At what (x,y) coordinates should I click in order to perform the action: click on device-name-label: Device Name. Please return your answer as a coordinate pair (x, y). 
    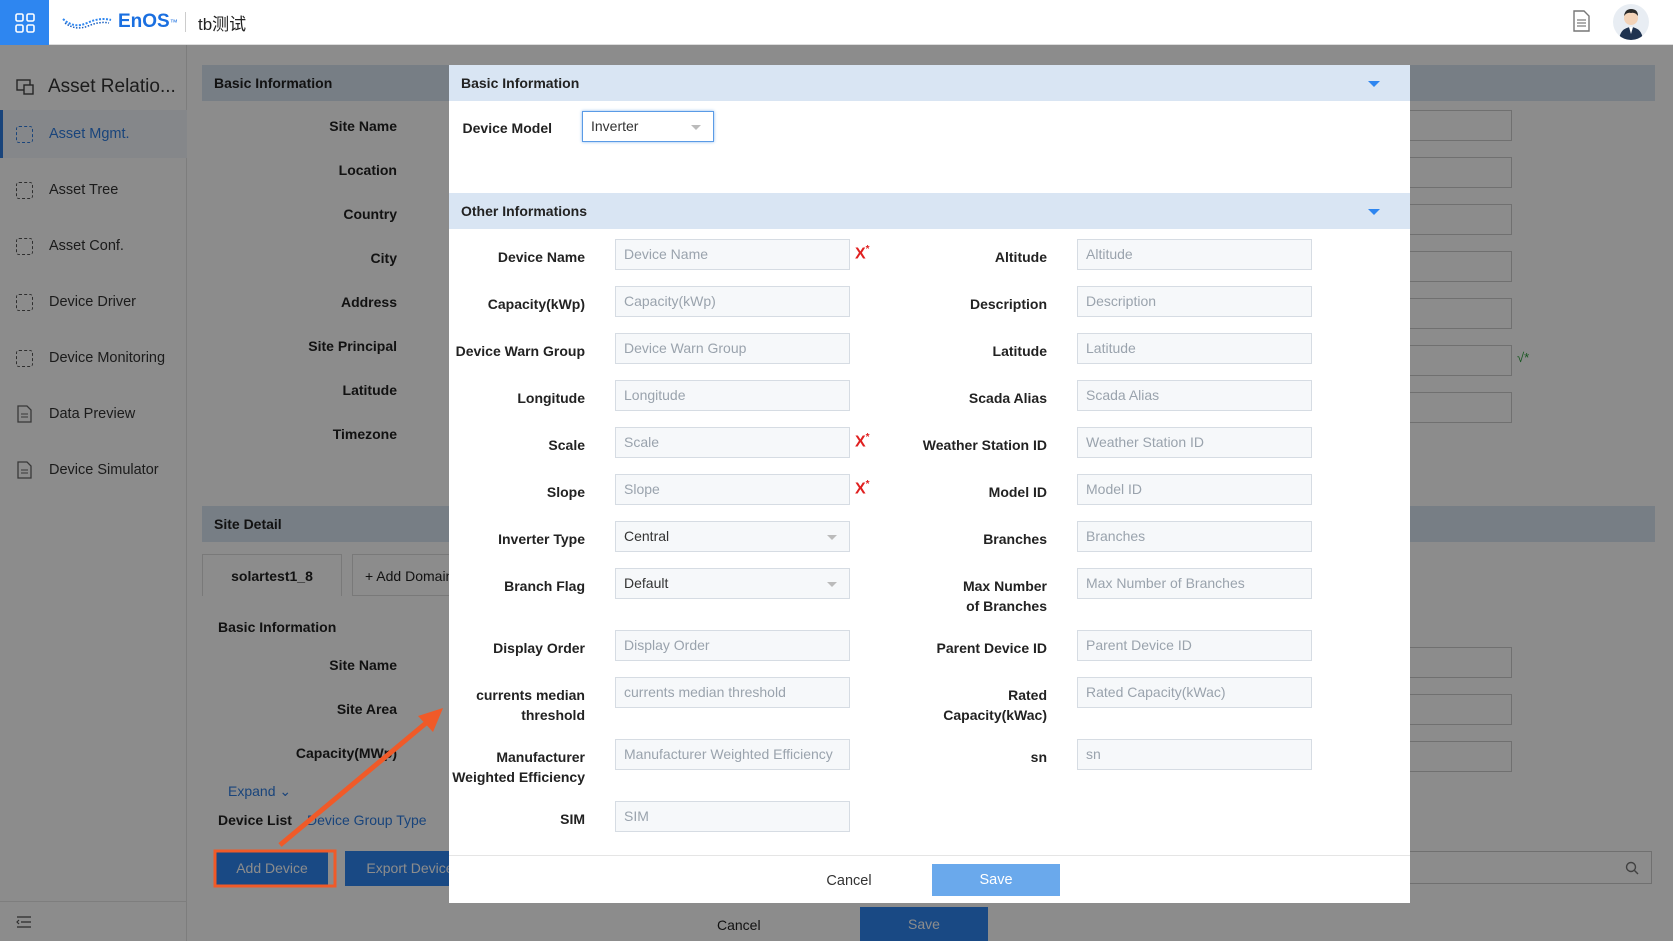
    Looking at the image, I should click on (541, 257).